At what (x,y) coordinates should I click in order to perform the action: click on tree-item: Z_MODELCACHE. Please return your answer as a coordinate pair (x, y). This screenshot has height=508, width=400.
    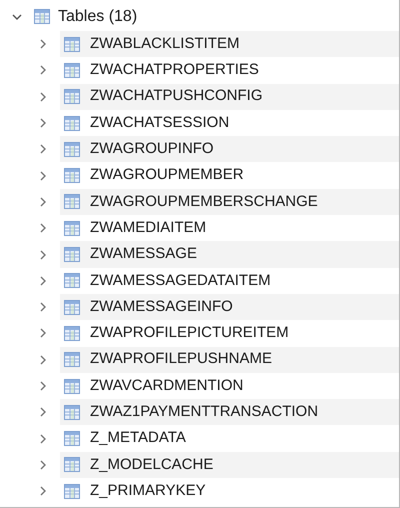
    Looking at the image, I should click on (229, 465).